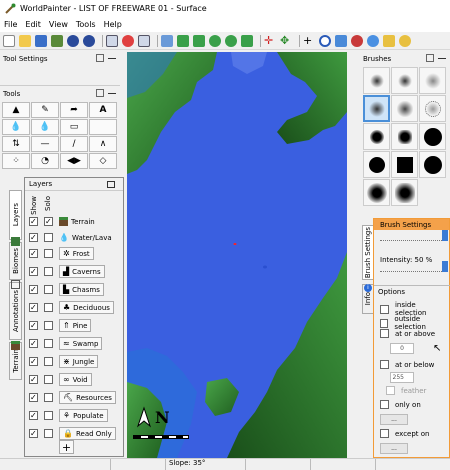  Describe the element at coordinates (16, 127) in the screenshot. I see `water-tool-icon: 💧` at that location.